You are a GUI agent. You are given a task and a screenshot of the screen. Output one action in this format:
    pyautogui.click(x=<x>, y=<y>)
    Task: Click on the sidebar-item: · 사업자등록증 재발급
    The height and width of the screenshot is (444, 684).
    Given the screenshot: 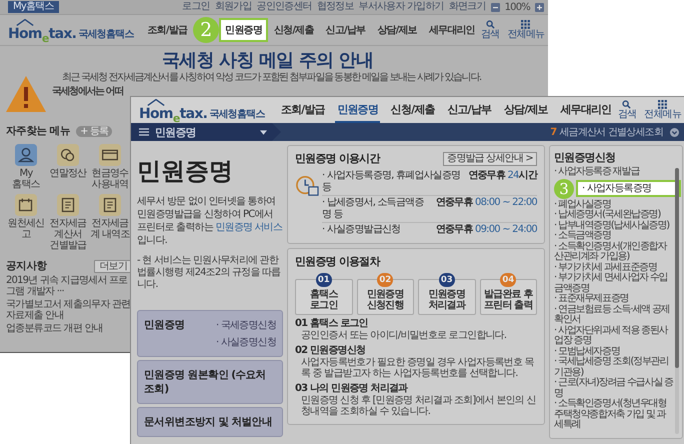 What is the action you would take?
    pyautogui.click(x=614, y=172)
    